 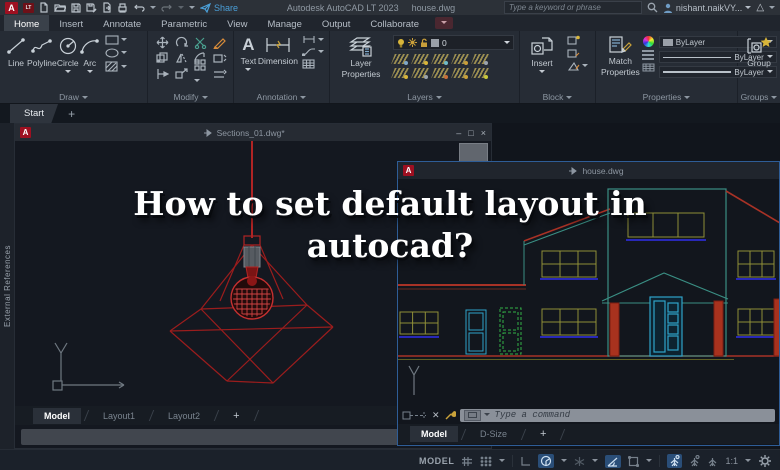 What do you see at coordinates (162, 58) in the screenshot?
I see `copy-tool` at bounding box center [162, 58].